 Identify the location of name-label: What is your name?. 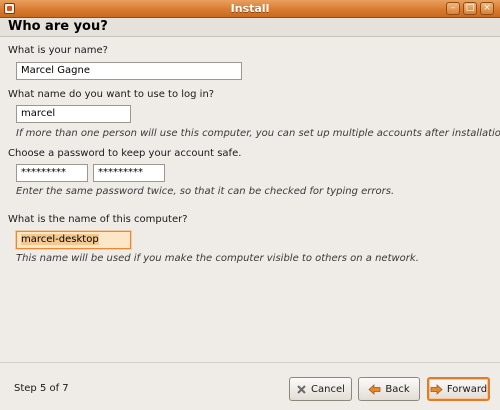
(58, 50).